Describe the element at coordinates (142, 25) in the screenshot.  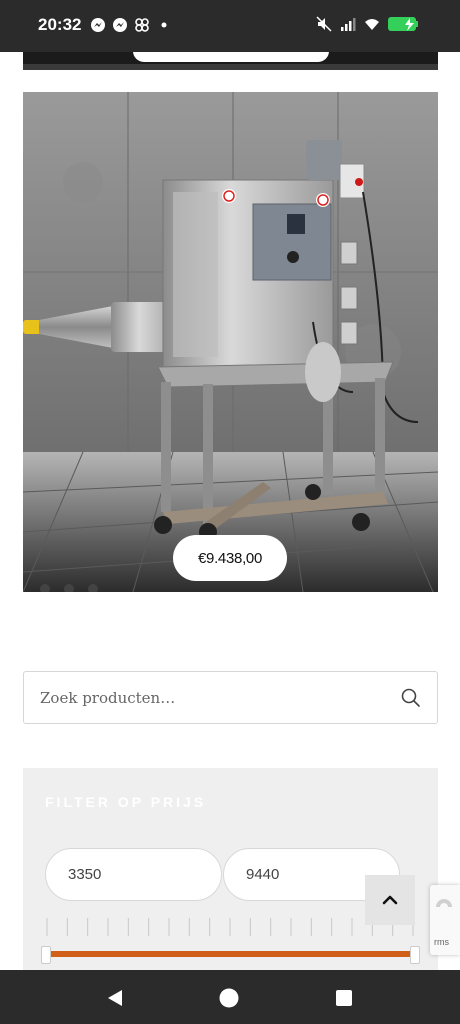
I see `pinwheel-icon` at that location.